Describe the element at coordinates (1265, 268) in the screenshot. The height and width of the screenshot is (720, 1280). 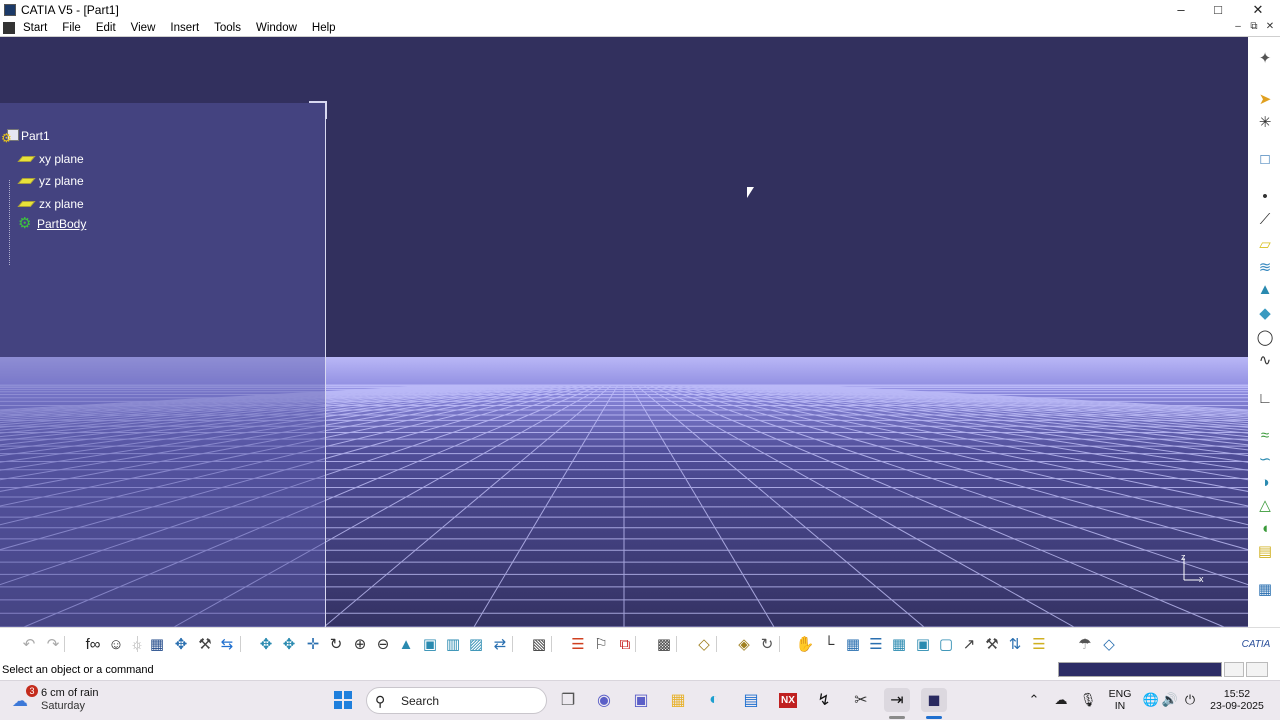
I see `projection-icon: ≋` at that location.